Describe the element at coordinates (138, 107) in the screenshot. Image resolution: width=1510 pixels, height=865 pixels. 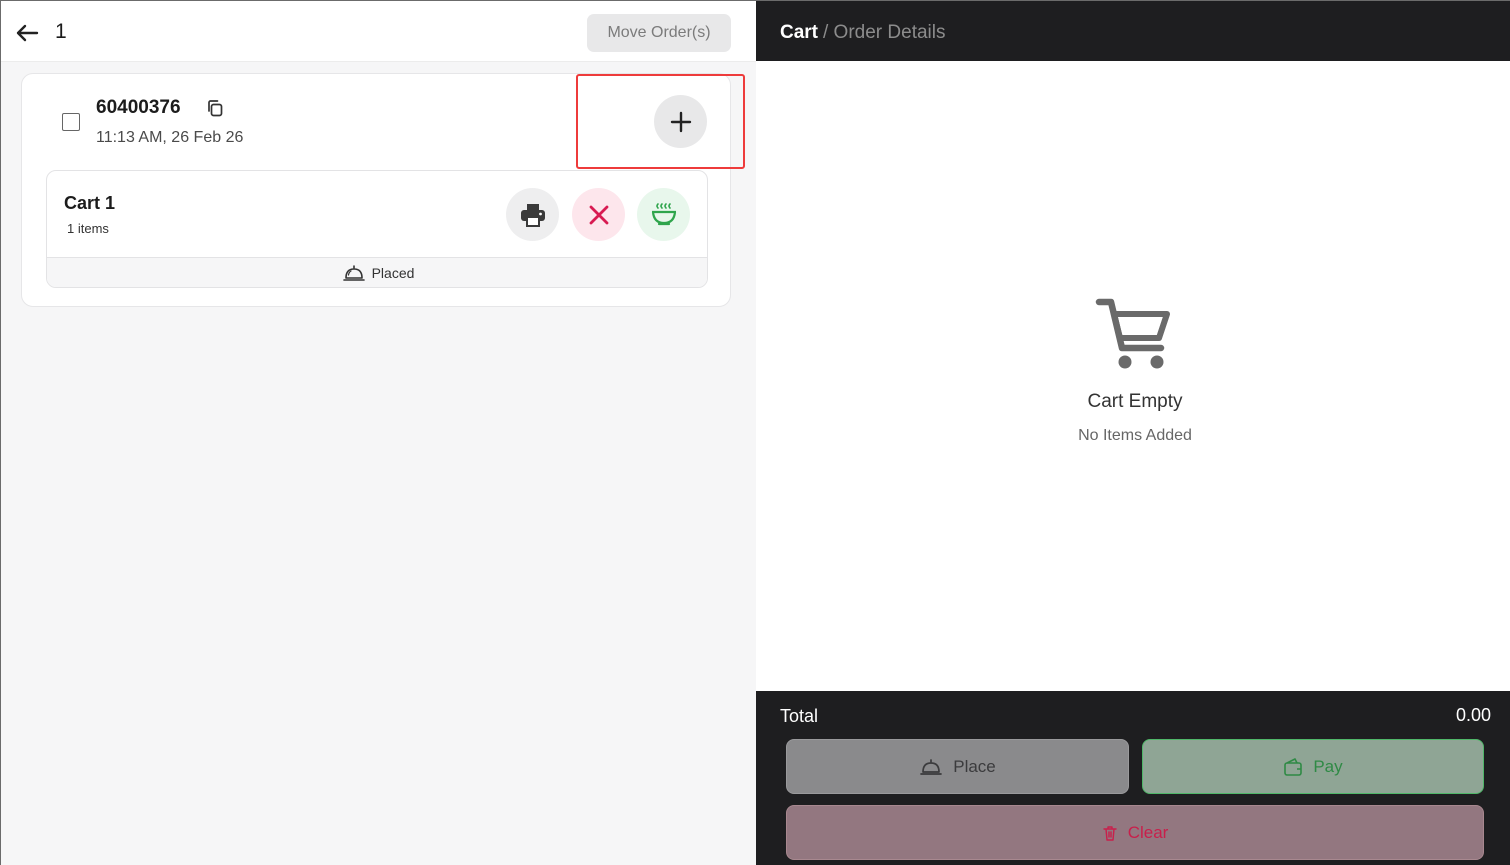
I see `order-id: 60400376` at that location.